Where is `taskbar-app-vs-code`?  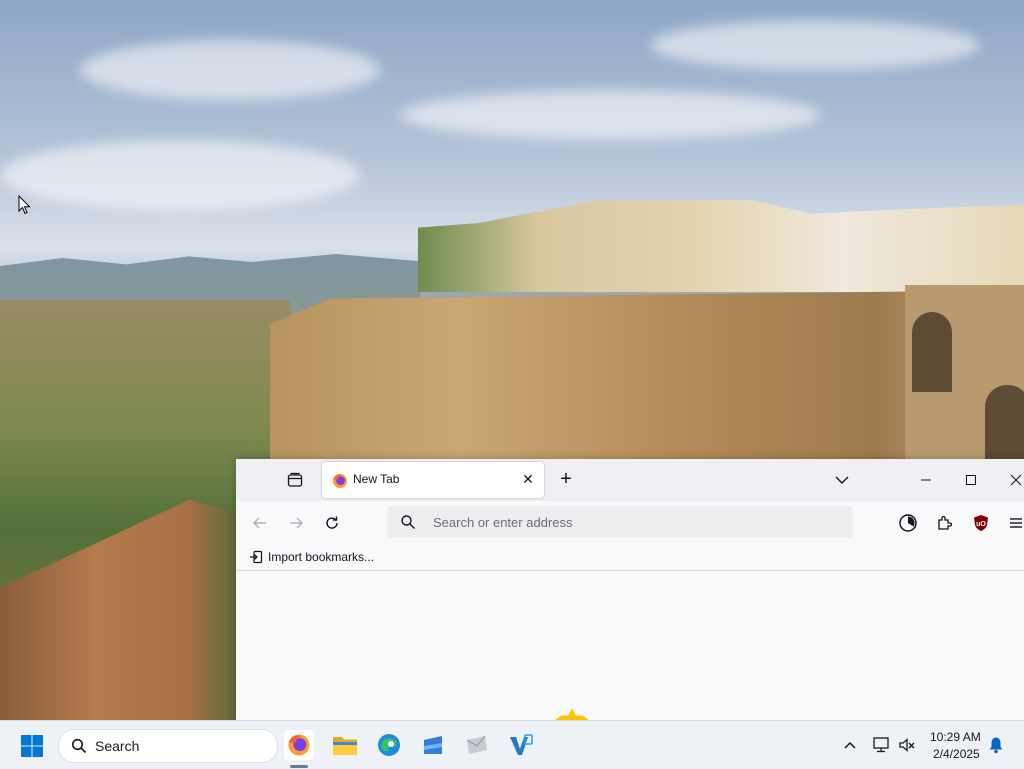
taskbar-app-vs-code is located at coordinates (521, 745).